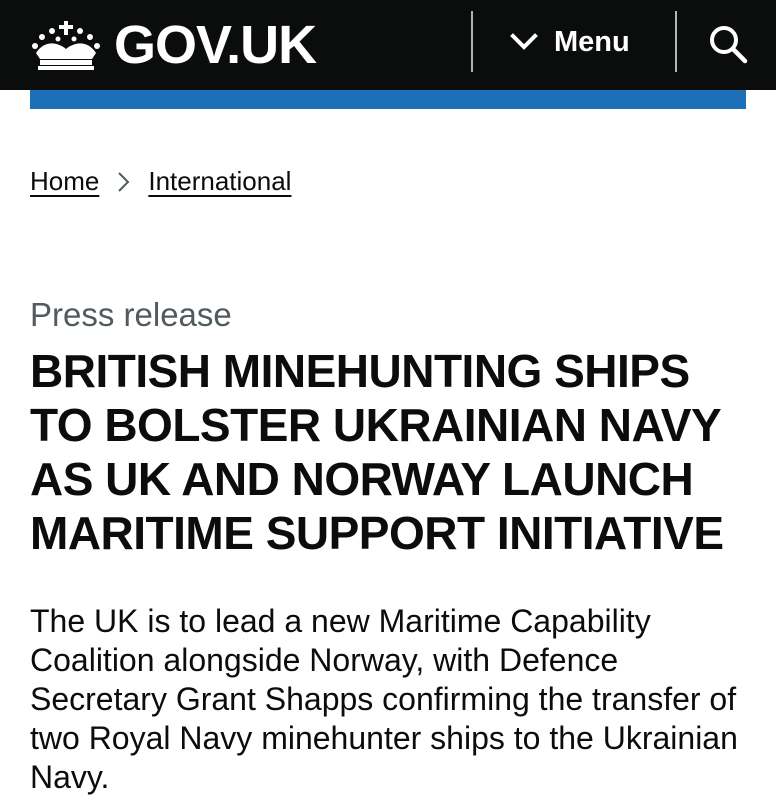 This screenshot has width=776, height=800. What do you see at coordinates (66, 45) in the screenshot?
I see `crown-icon` at bounding box center [66, 45].